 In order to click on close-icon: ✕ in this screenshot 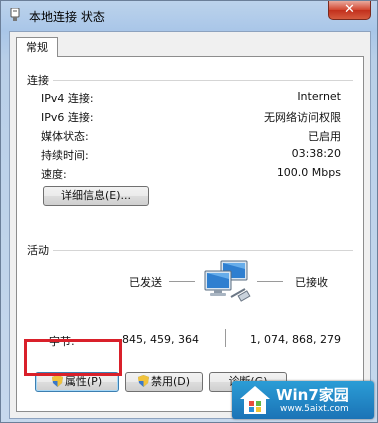, I will do `click(349, 9)`.